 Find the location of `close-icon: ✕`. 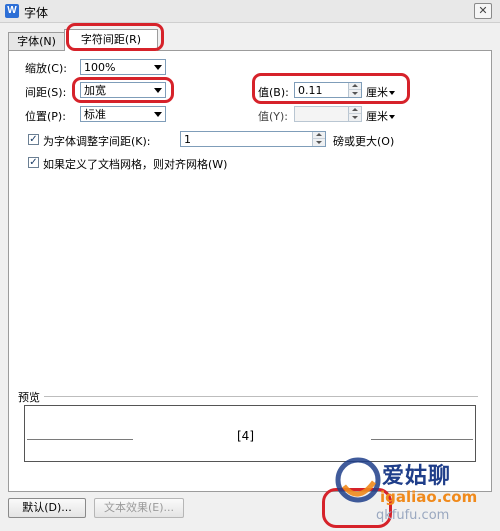

close-icon: ✕ is located at coordinates (483, 10).